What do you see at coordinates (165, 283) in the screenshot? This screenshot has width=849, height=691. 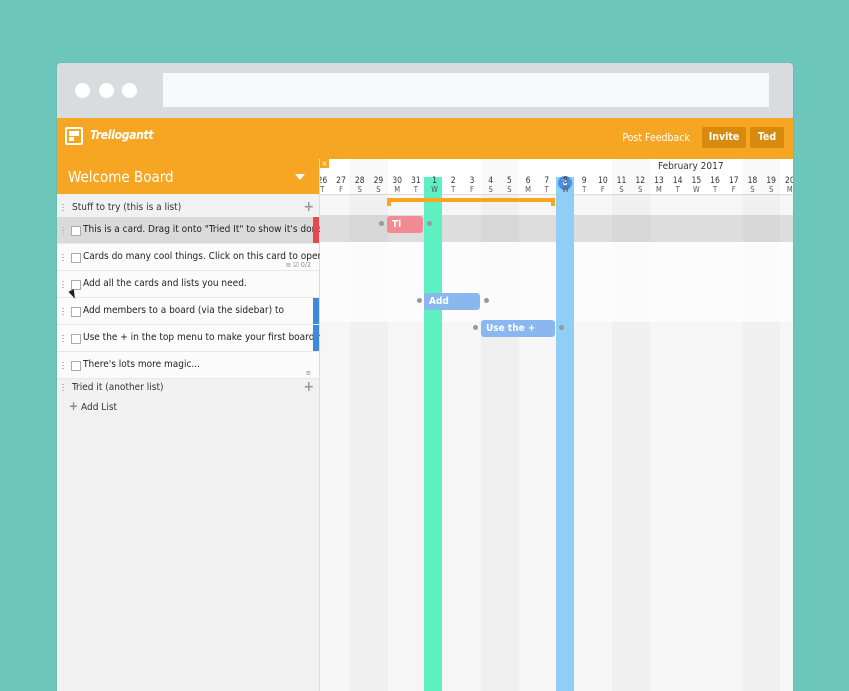 I see `card-text: Add all the cards and lists you need.` at bounding box center [165, 283].